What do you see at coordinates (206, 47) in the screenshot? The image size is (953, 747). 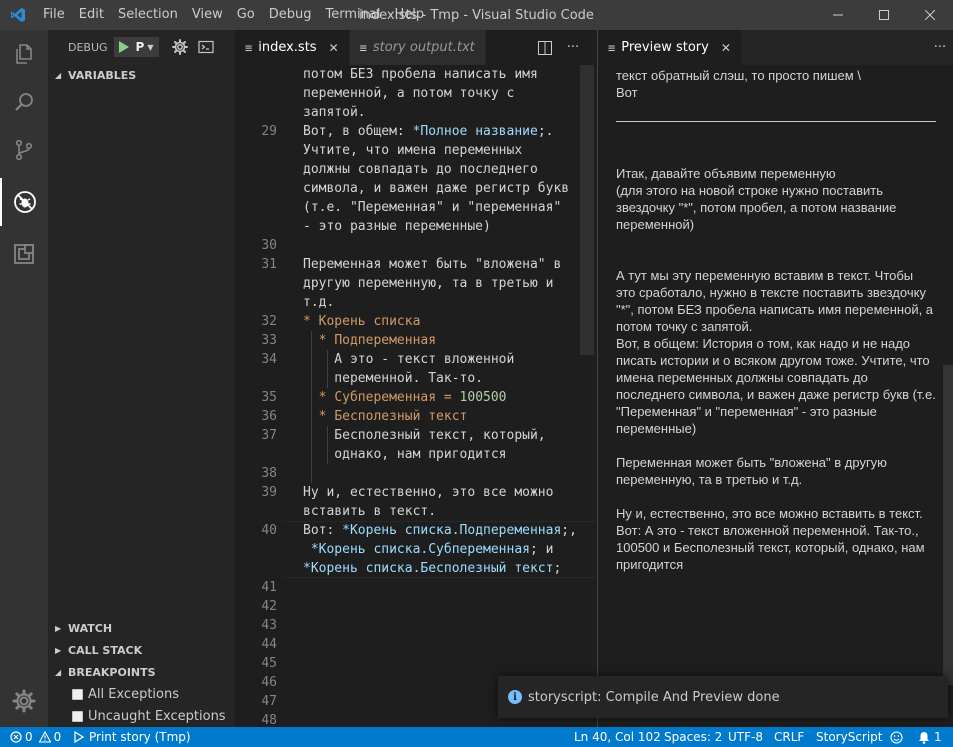 I see `debug-console-icon` at bounding box center [206, 47].